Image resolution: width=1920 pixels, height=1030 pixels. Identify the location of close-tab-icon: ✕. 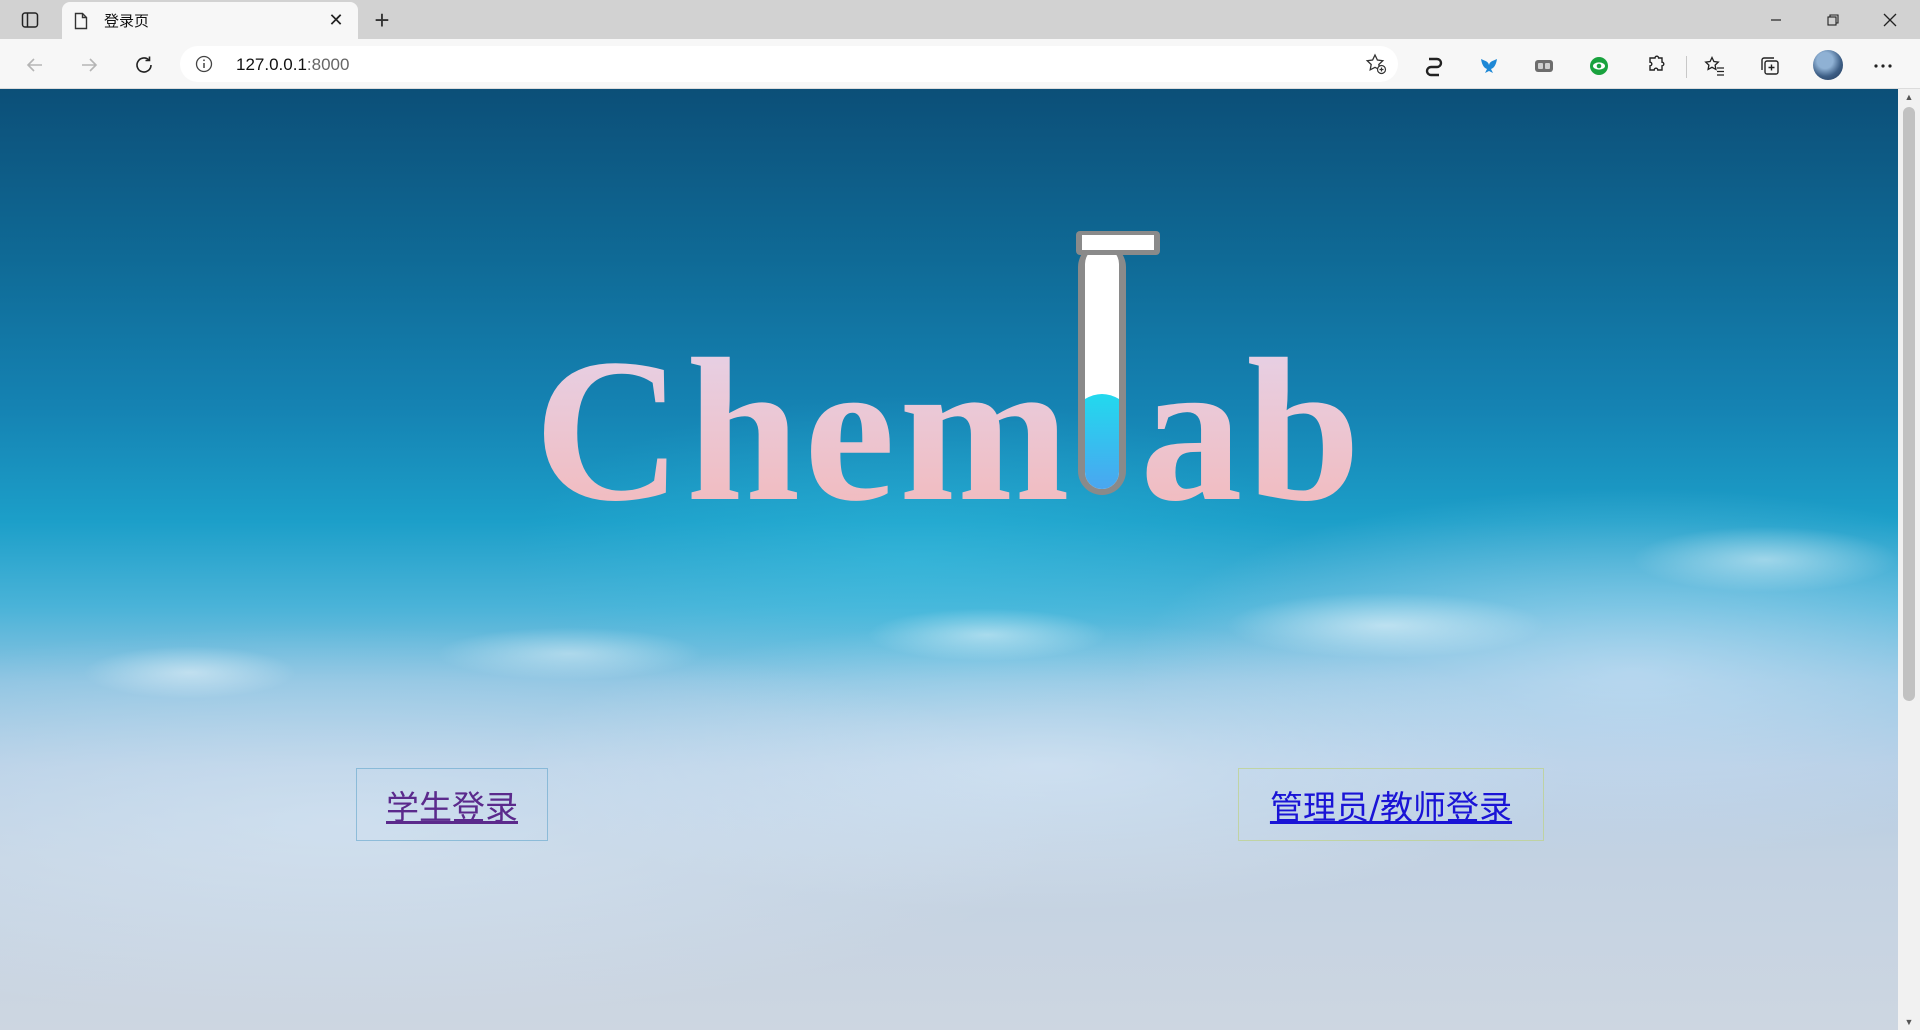
(336, 20).